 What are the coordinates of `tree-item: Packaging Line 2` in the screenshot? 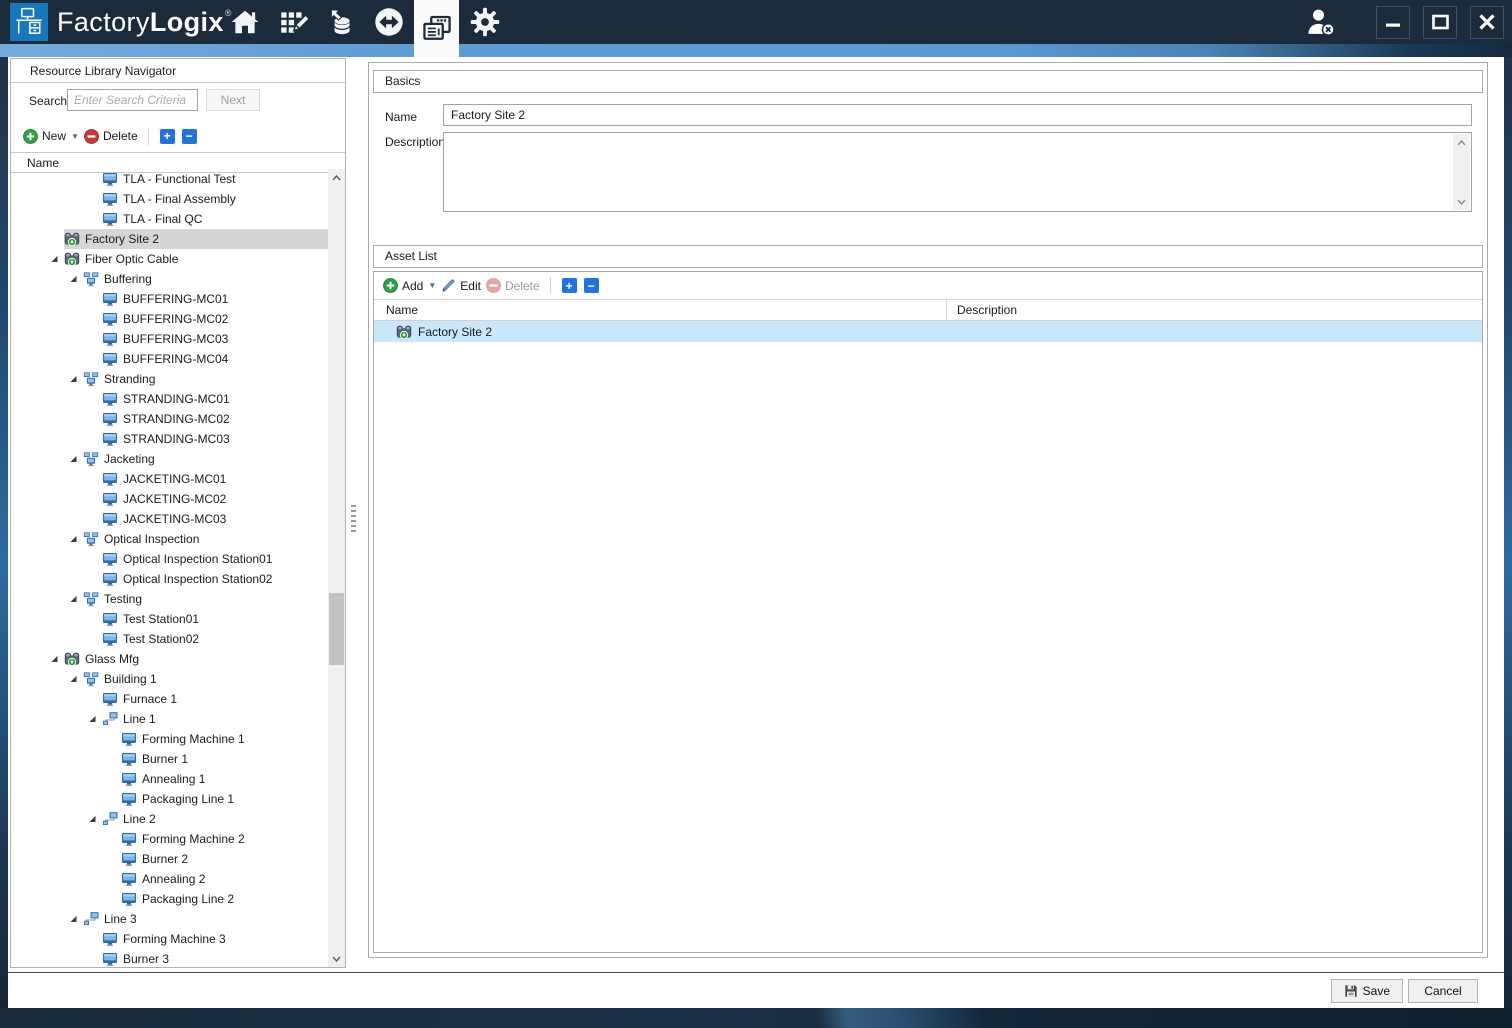 It's located at (169, 899).